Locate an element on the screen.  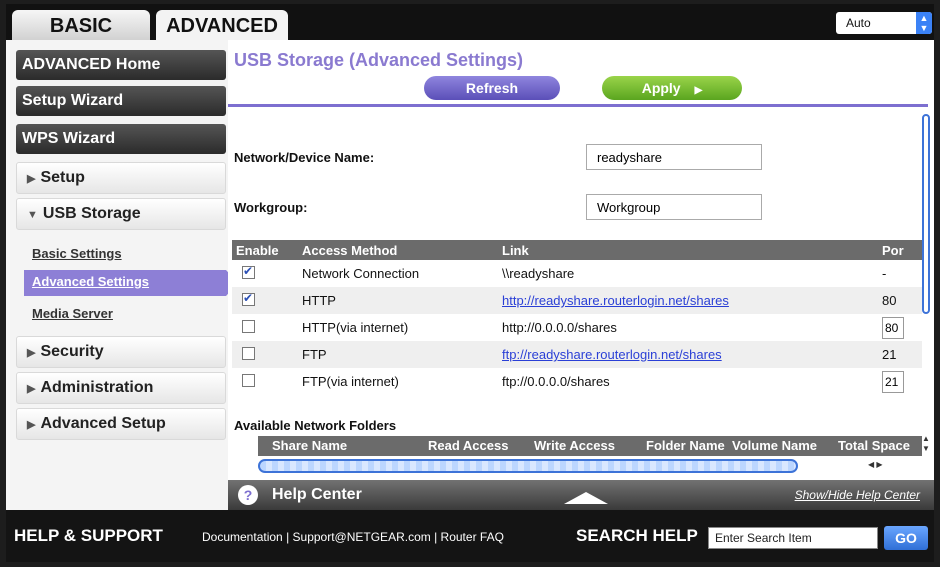
sidebar-item-label: Administration is located at coordinates (97, 387).